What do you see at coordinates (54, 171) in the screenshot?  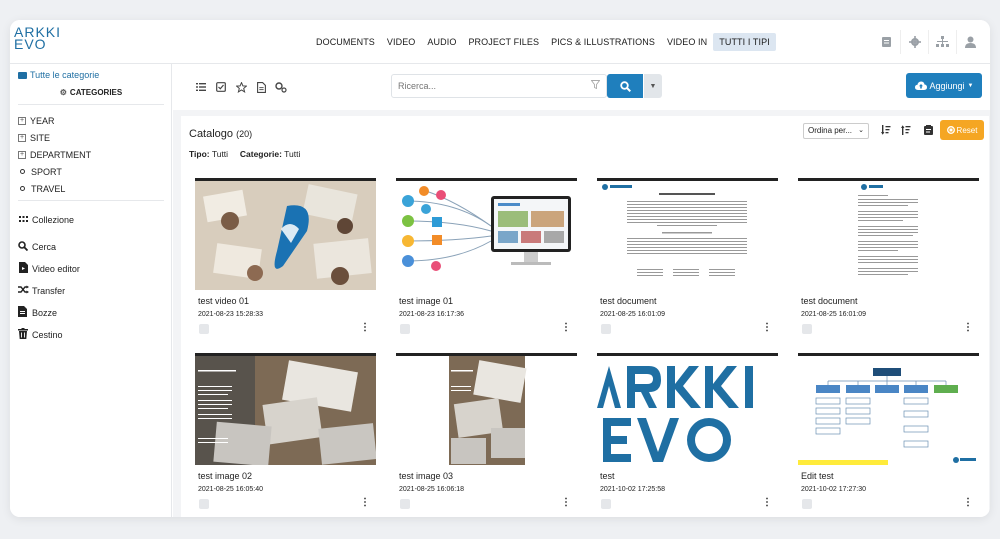 I see `tree-item-sport: SPORT` at bounding box center [54, 171].